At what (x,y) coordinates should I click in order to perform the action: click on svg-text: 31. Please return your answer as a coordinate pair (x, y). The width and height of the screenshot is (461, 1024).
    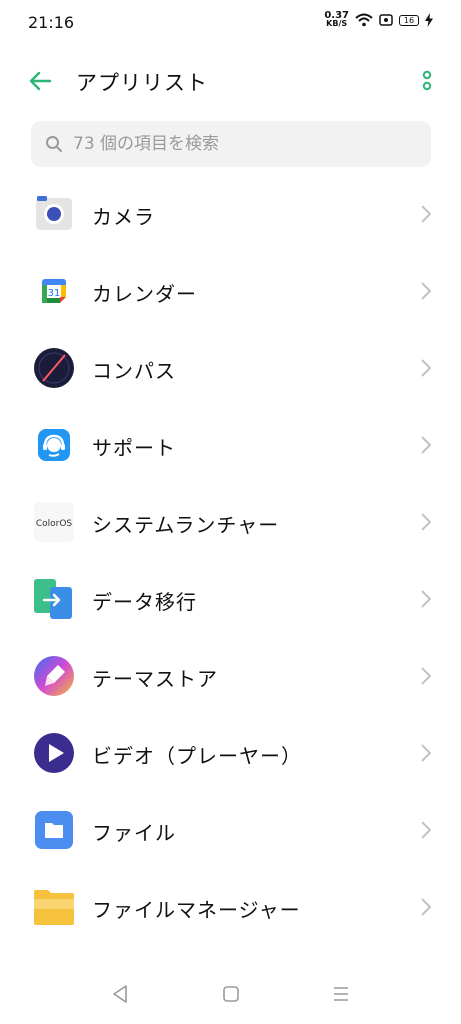
    Looking at the image, I should click on (54, 293).